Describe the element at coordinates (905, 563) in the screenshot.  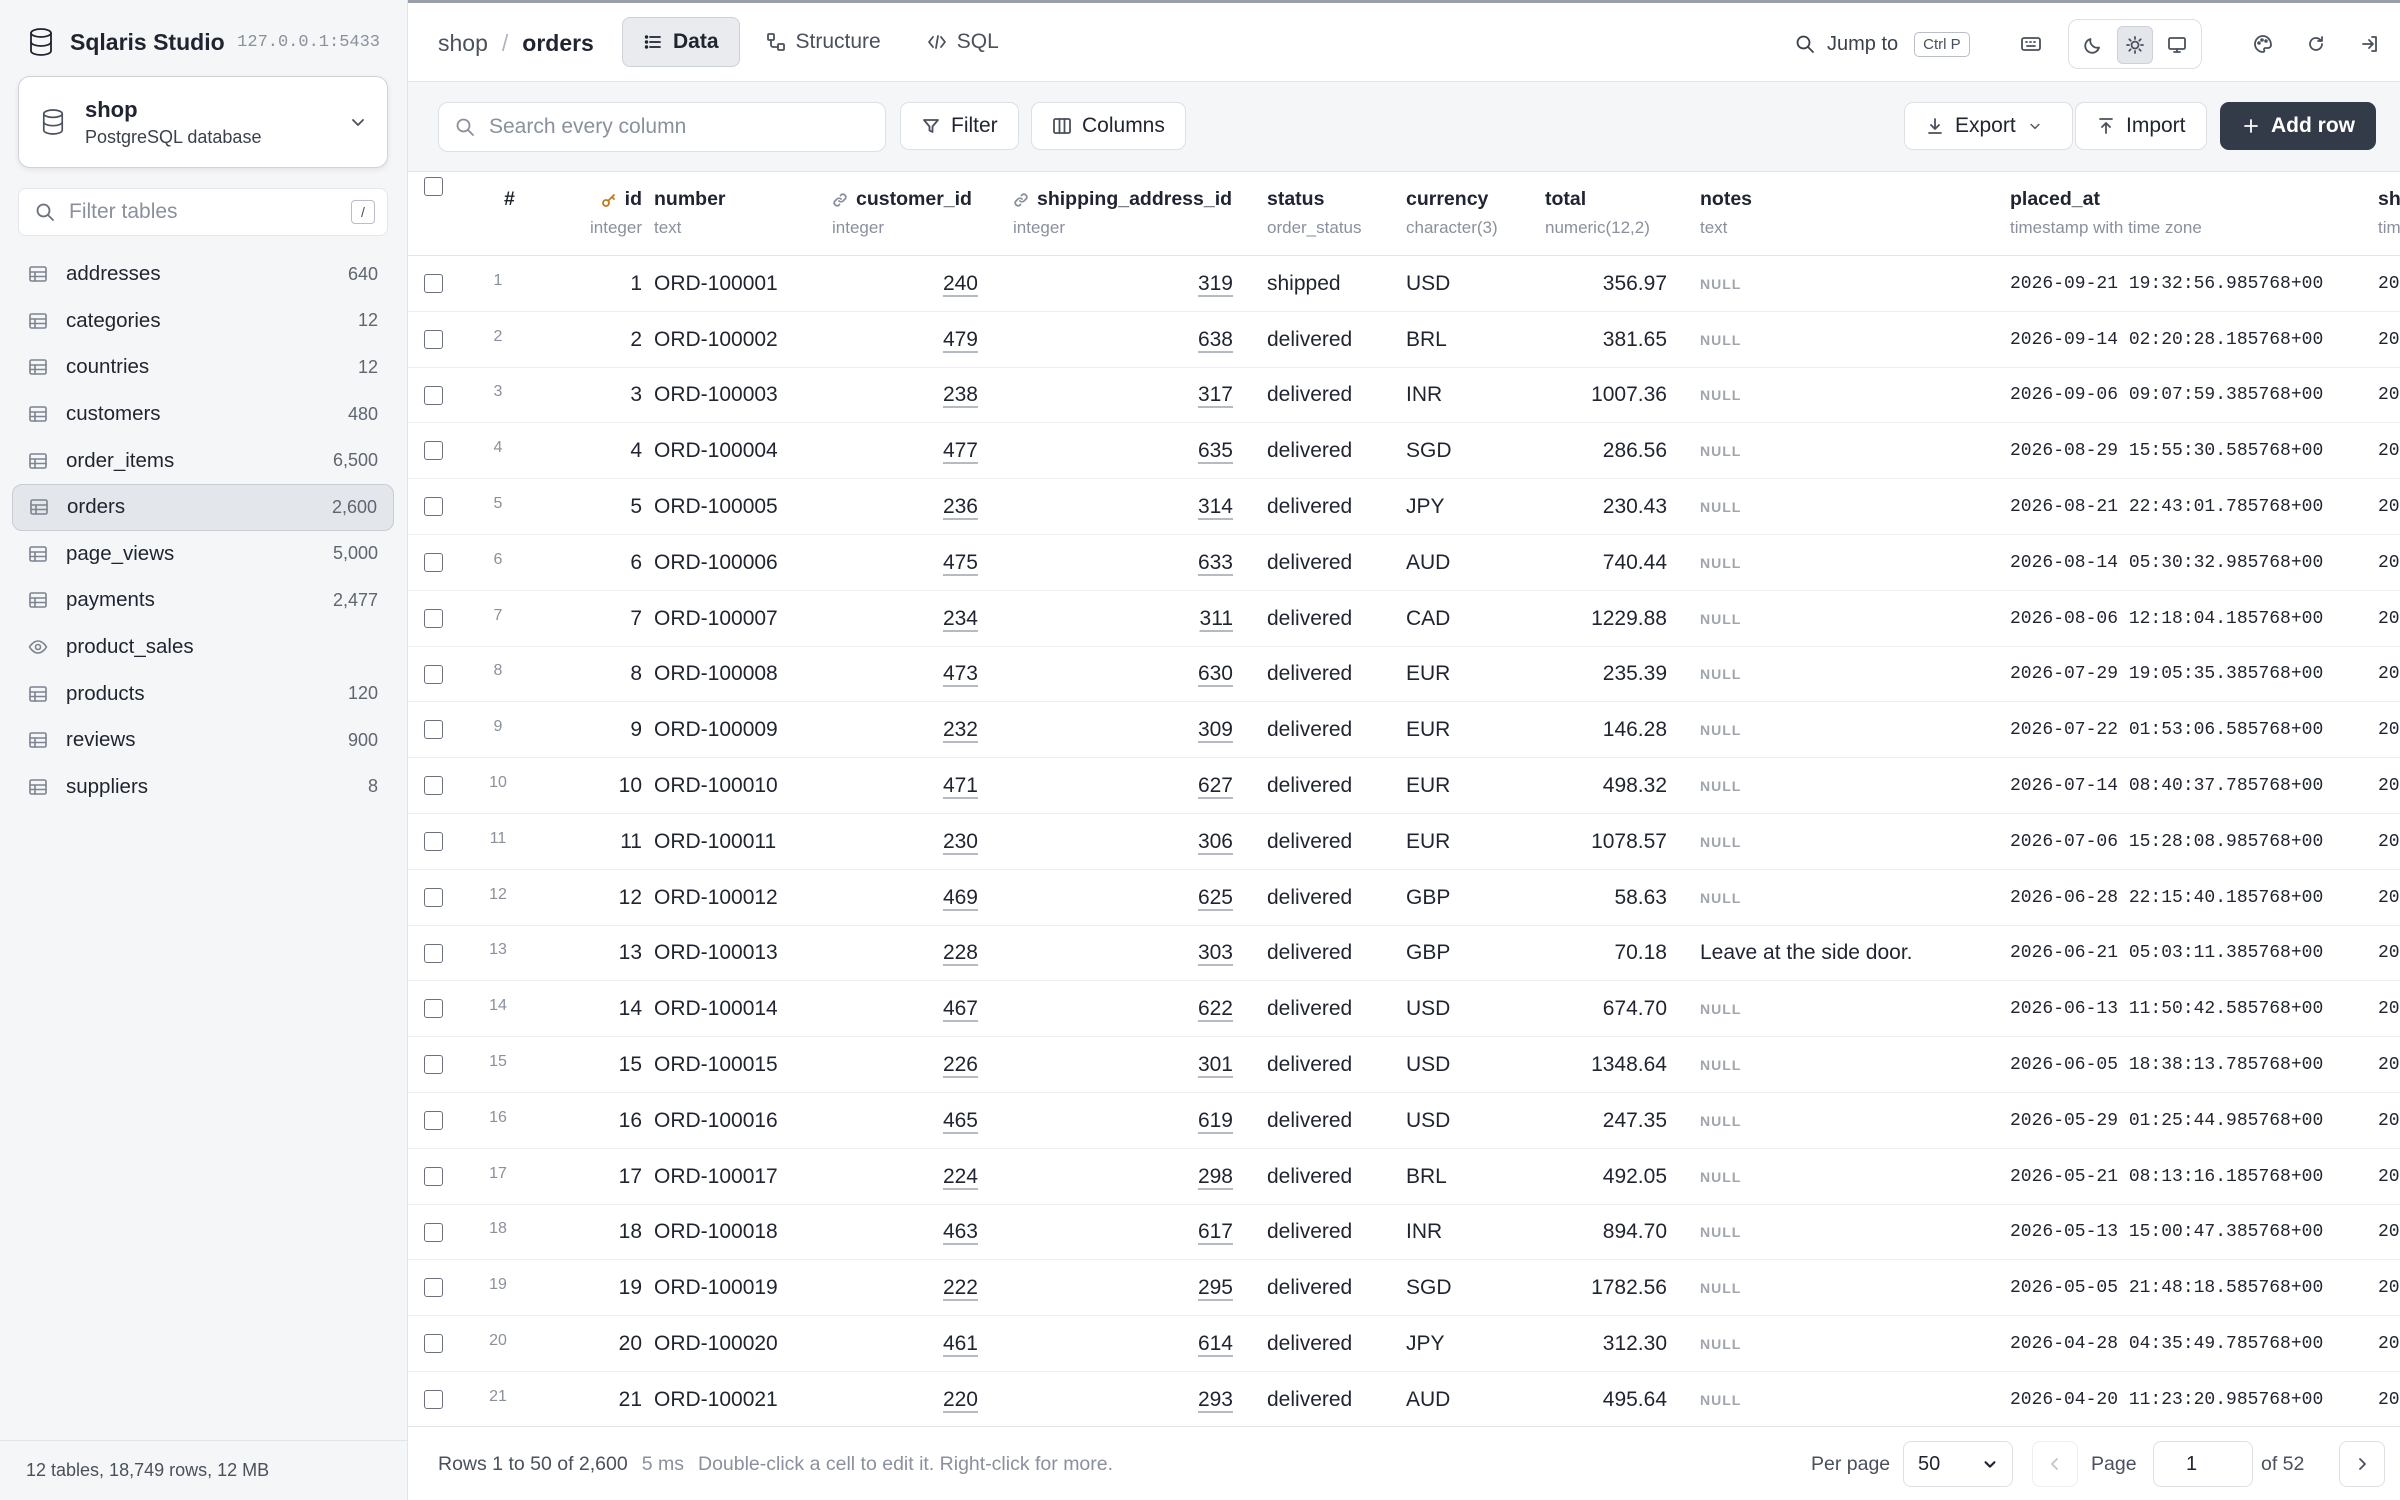
I see `cell-customer-id: 475` at that location.